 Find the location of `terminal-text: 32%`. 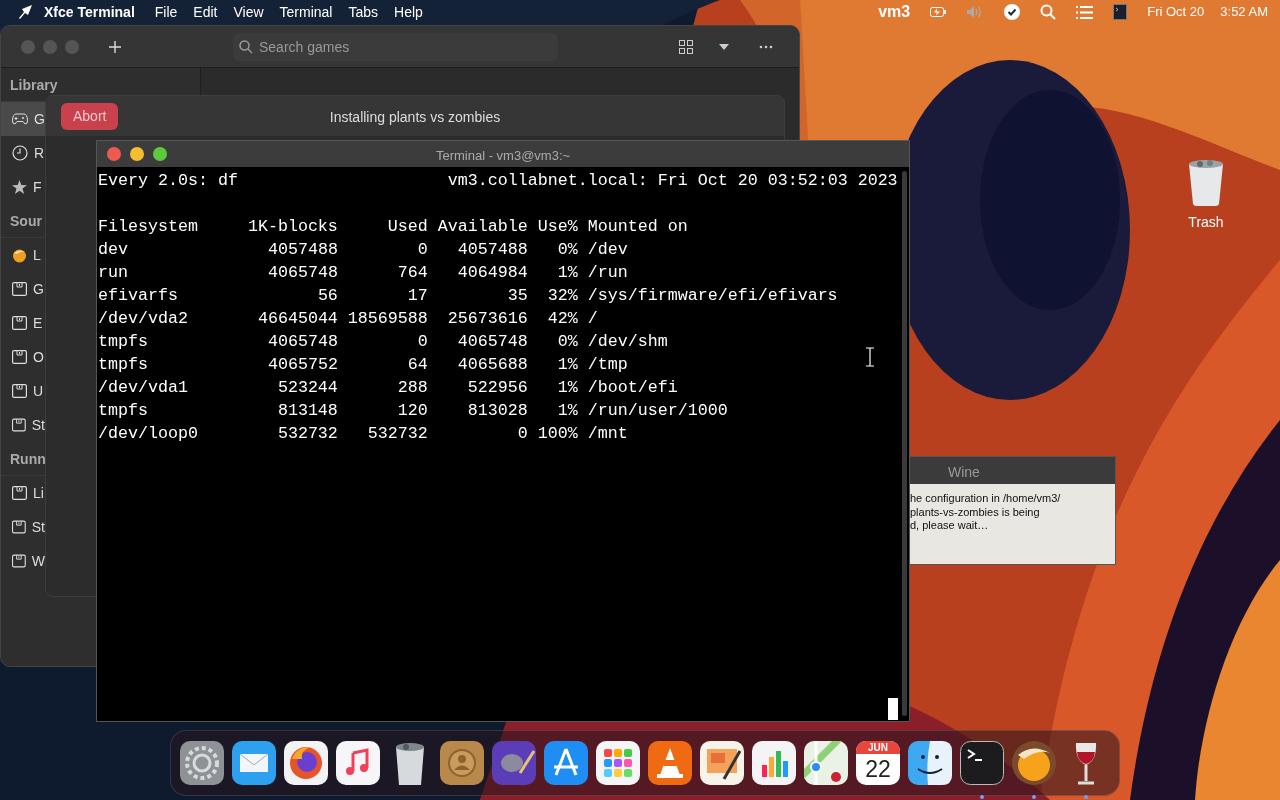

terminal-text: 32% is located at coordinates (562, 296).